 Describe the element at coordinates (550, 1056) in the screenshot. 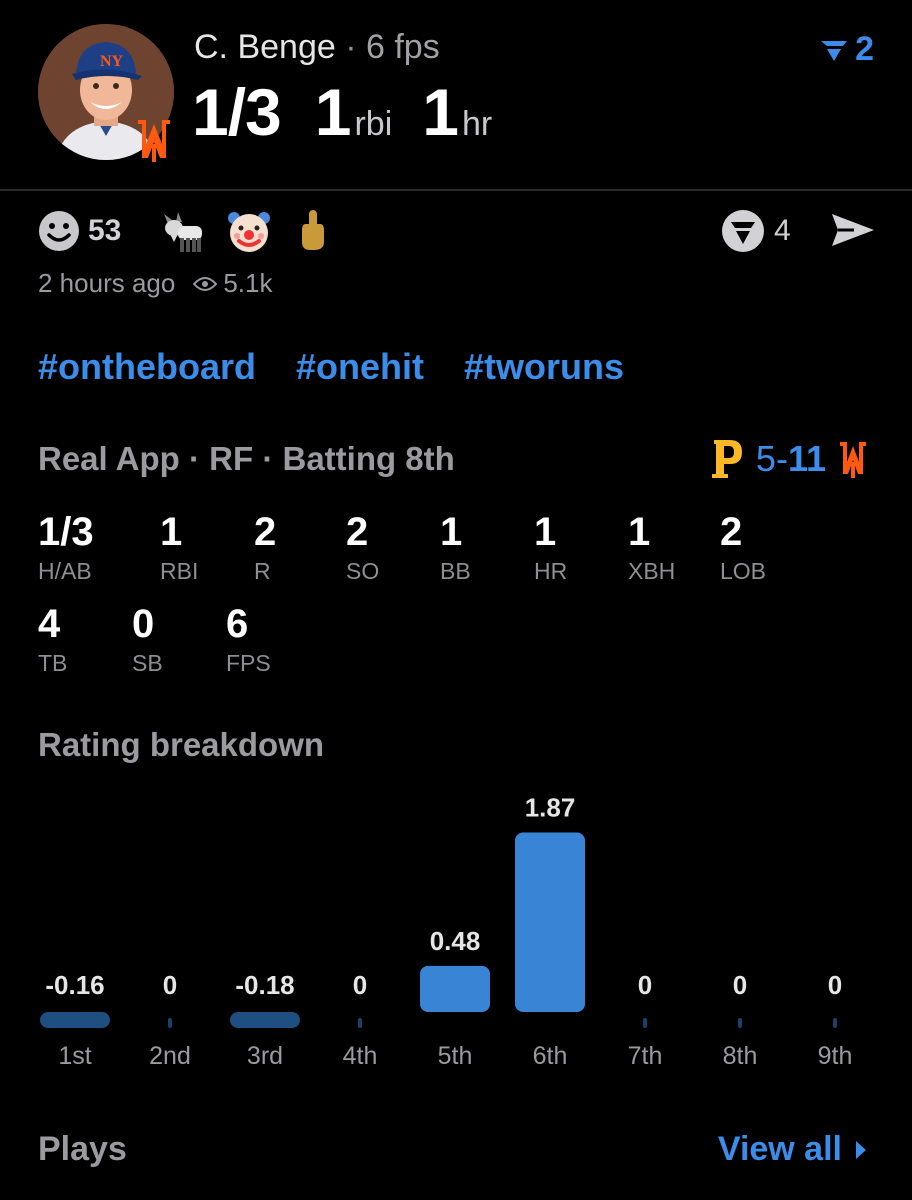

I see `inning-label: 6th` at that location.